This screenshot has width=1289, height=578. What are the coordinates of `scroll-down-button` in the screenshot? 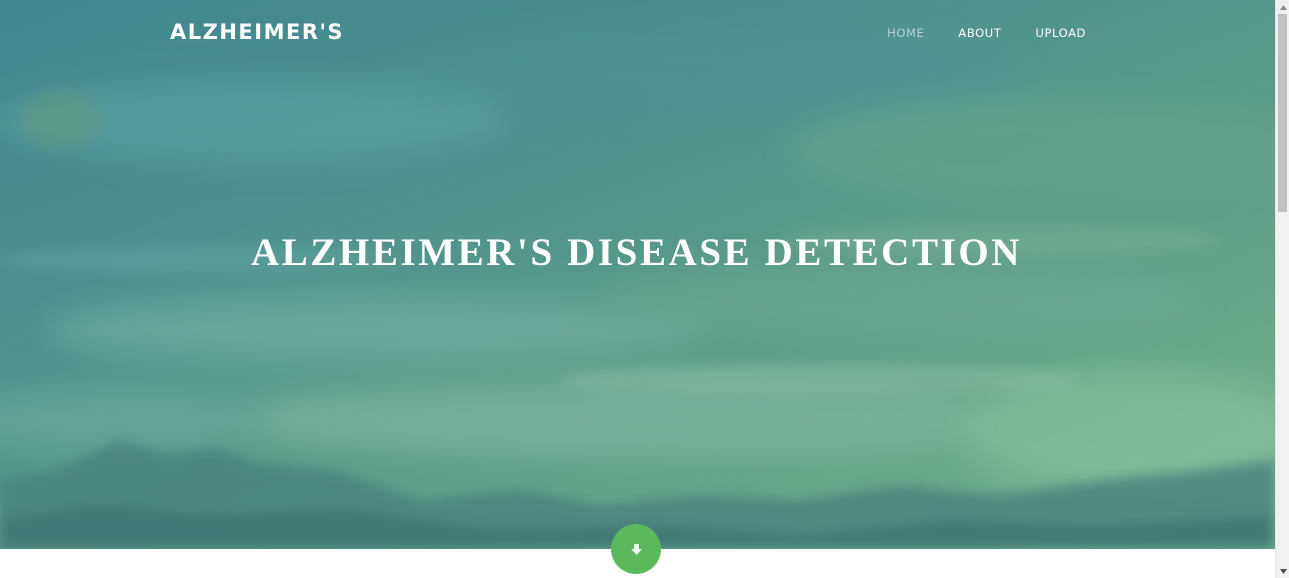 It's located at (636, 549).